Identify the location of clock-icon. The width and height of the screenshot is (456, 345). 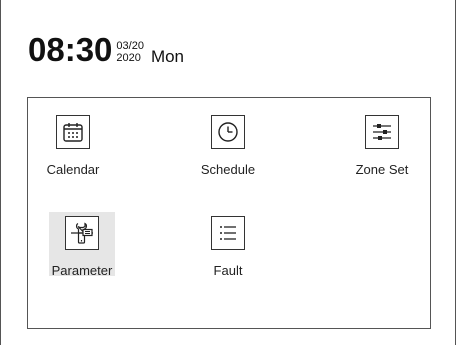
(228, 132).